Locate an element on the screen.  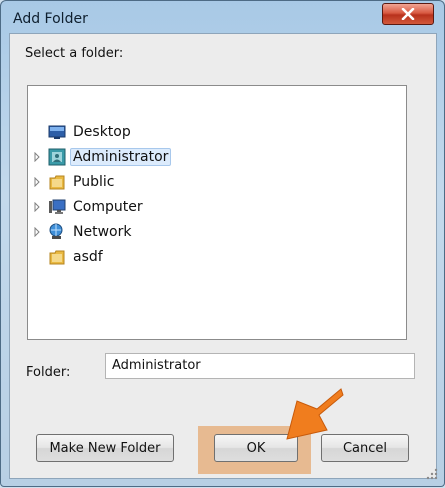
close-button is located at coordinates (408, 14).